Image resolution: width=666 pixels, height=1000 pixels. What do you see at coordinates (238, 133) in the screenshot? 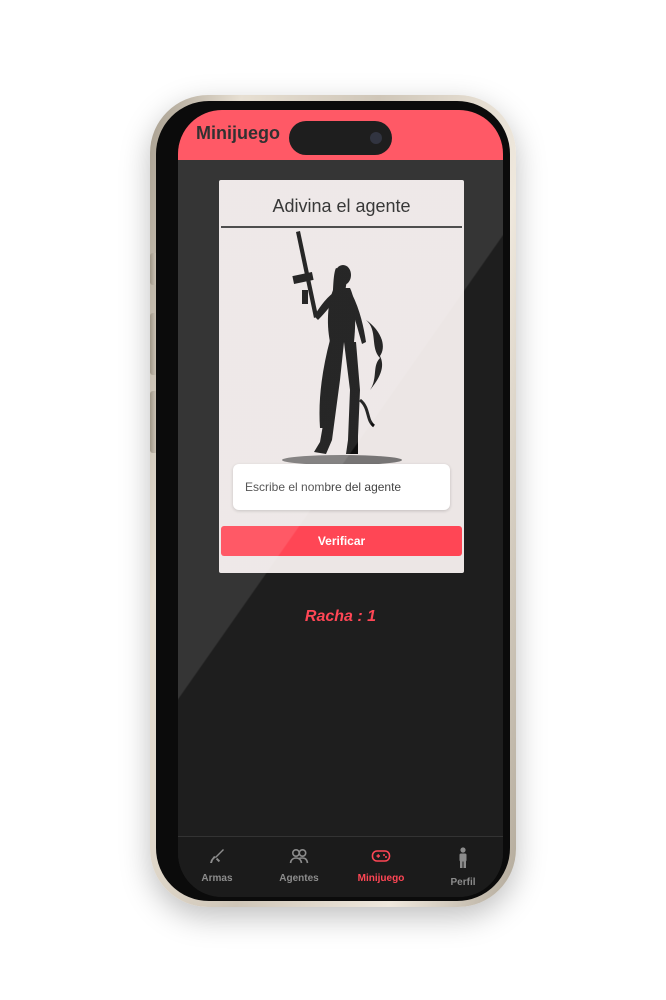
I see `page-title: Minijuego` at bounding box center [238, 133].